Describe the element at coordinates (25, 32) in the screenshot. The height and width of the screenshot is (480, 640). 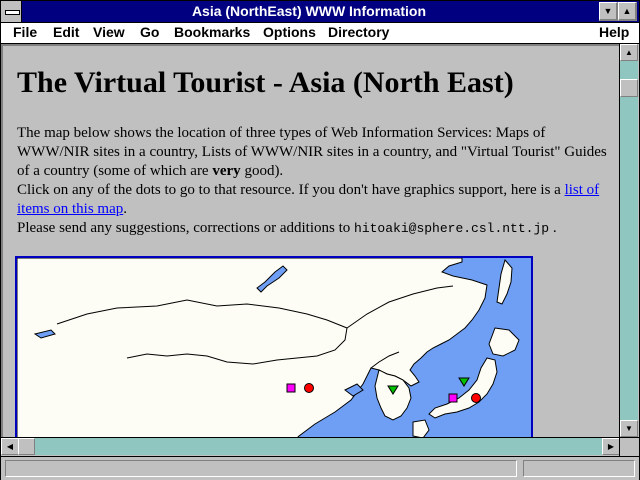
I see `menu-file: File` at that location.